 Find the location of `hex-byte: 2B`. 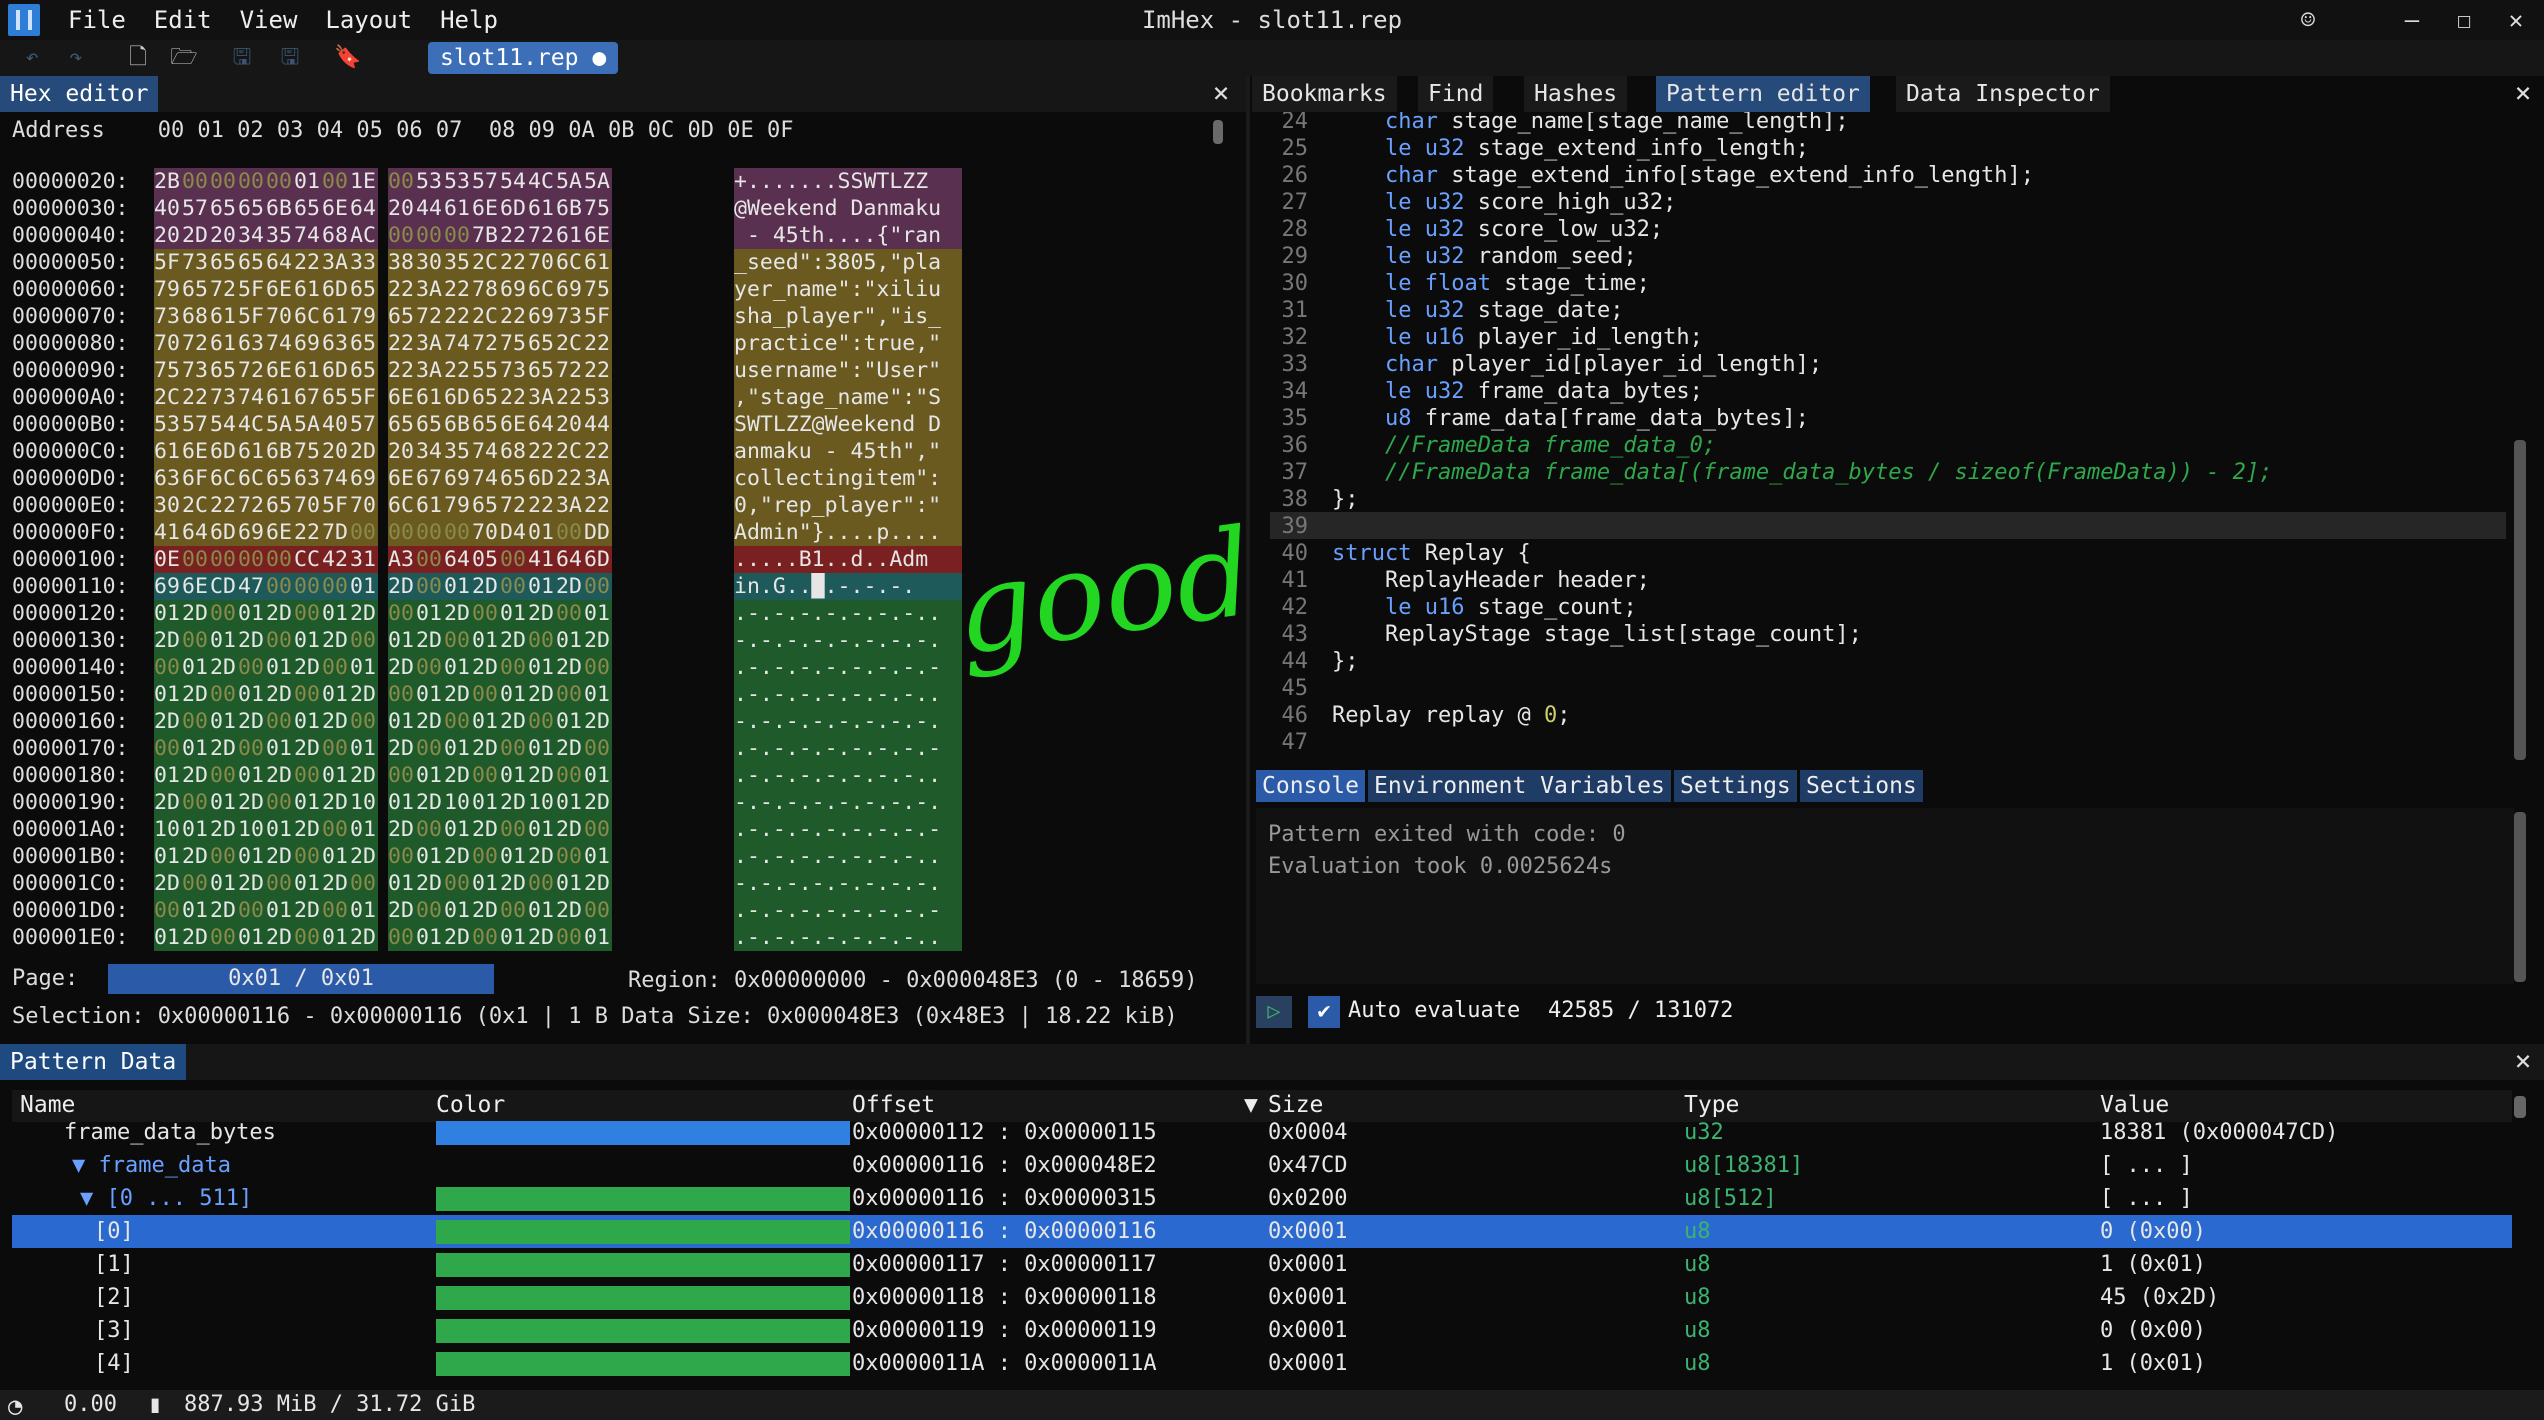

hex-byte: 2B is located at coordinates (168, 181).